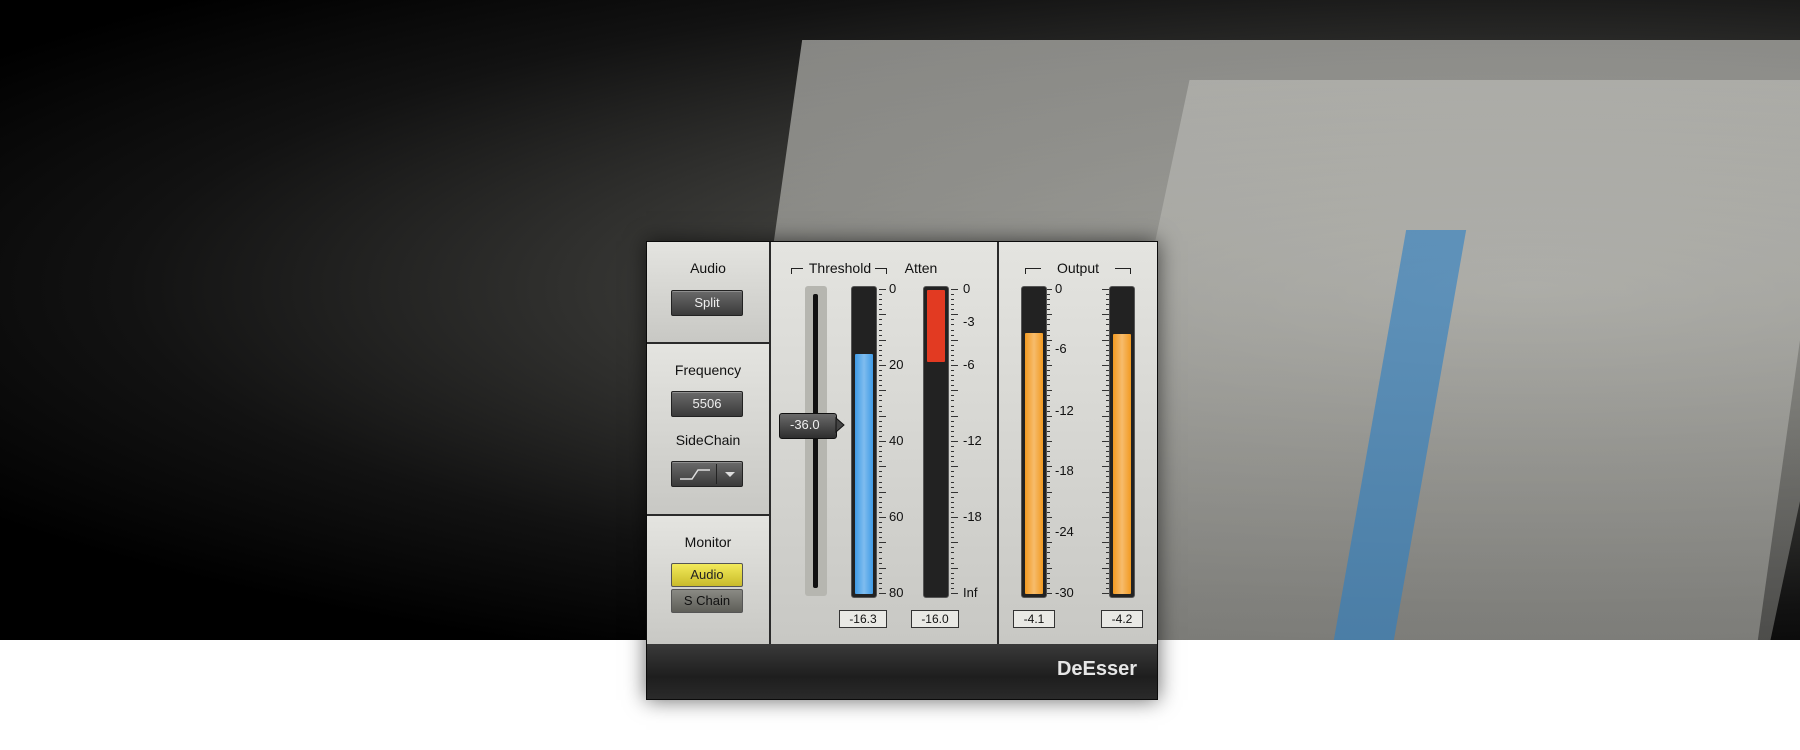 Image resolution: width=1800 pixels, height=750 pixels. What do you see at coordinates (936, 442) in the screenshot?
I see `atten-meter` at bounding box center [936, 442].